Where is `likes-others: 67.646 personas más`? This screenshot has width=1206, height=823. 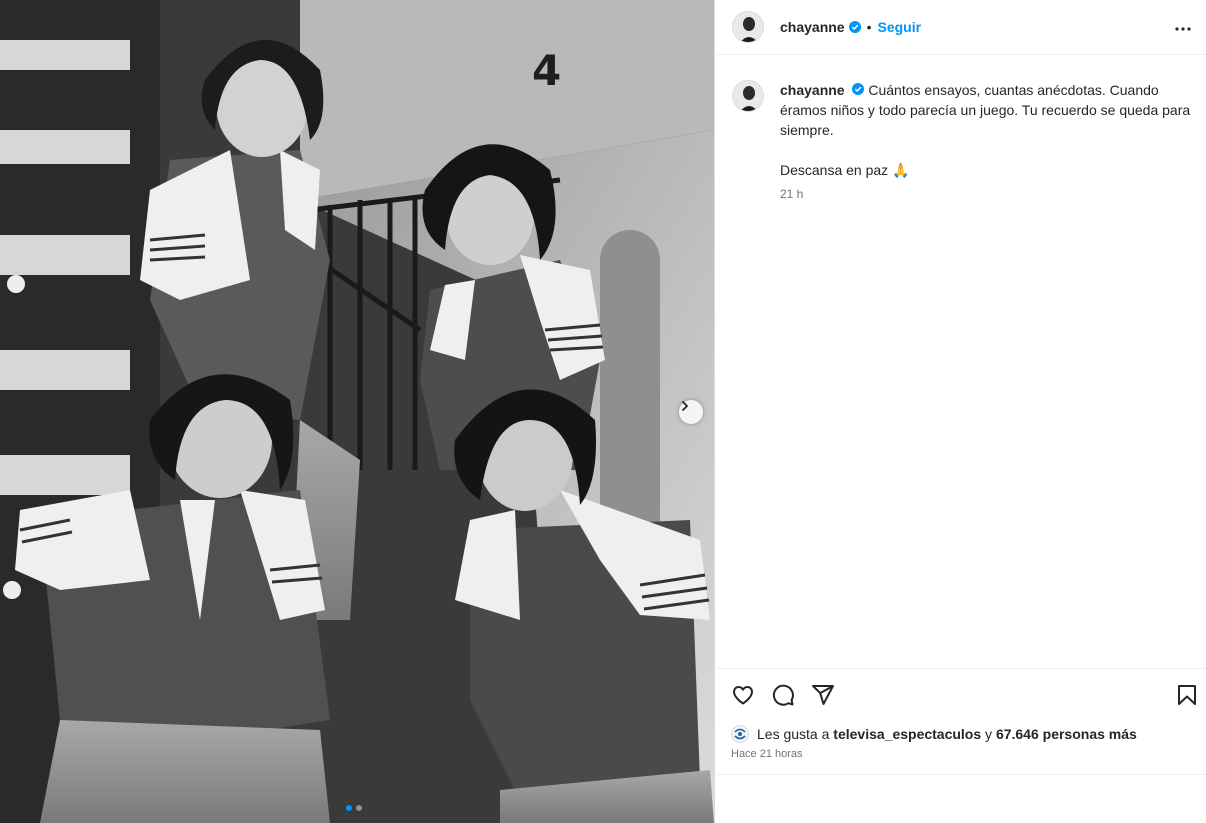 likes-others: 67.646 personas más is located at coordinates (1066, 734).